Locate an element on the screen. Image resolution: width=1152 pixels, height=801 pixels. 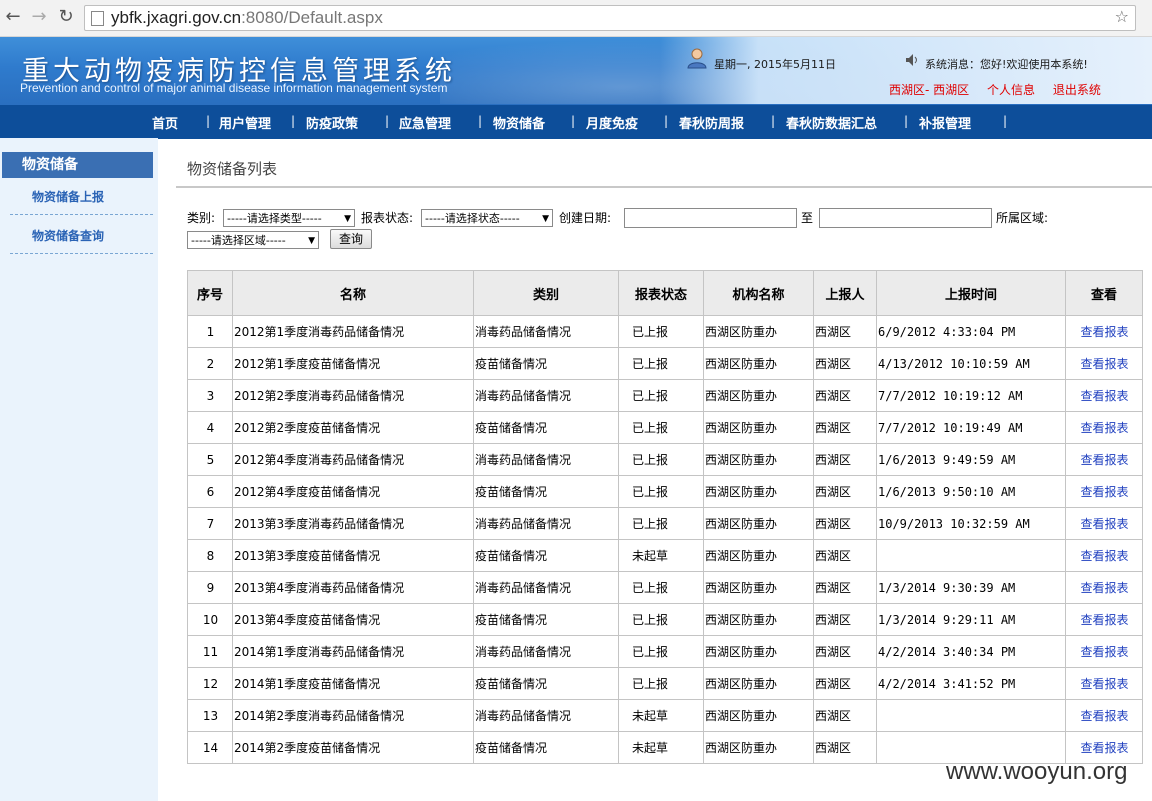
nav-supplementary: 补报管理 is located at coordinates (945, 122).